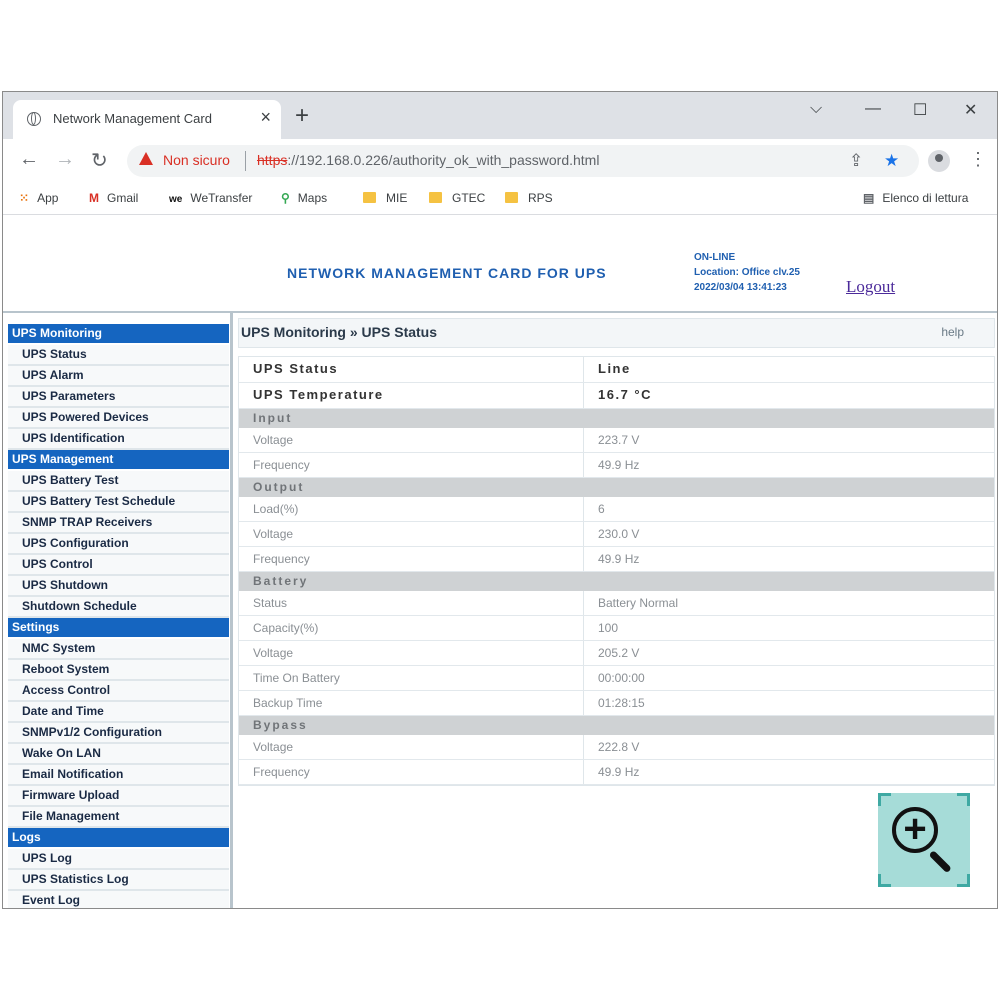  What do you see at coordinates (411, 509) in the screenshot?
I see `row-label: Load(%)` at bounding box center [411, 509].